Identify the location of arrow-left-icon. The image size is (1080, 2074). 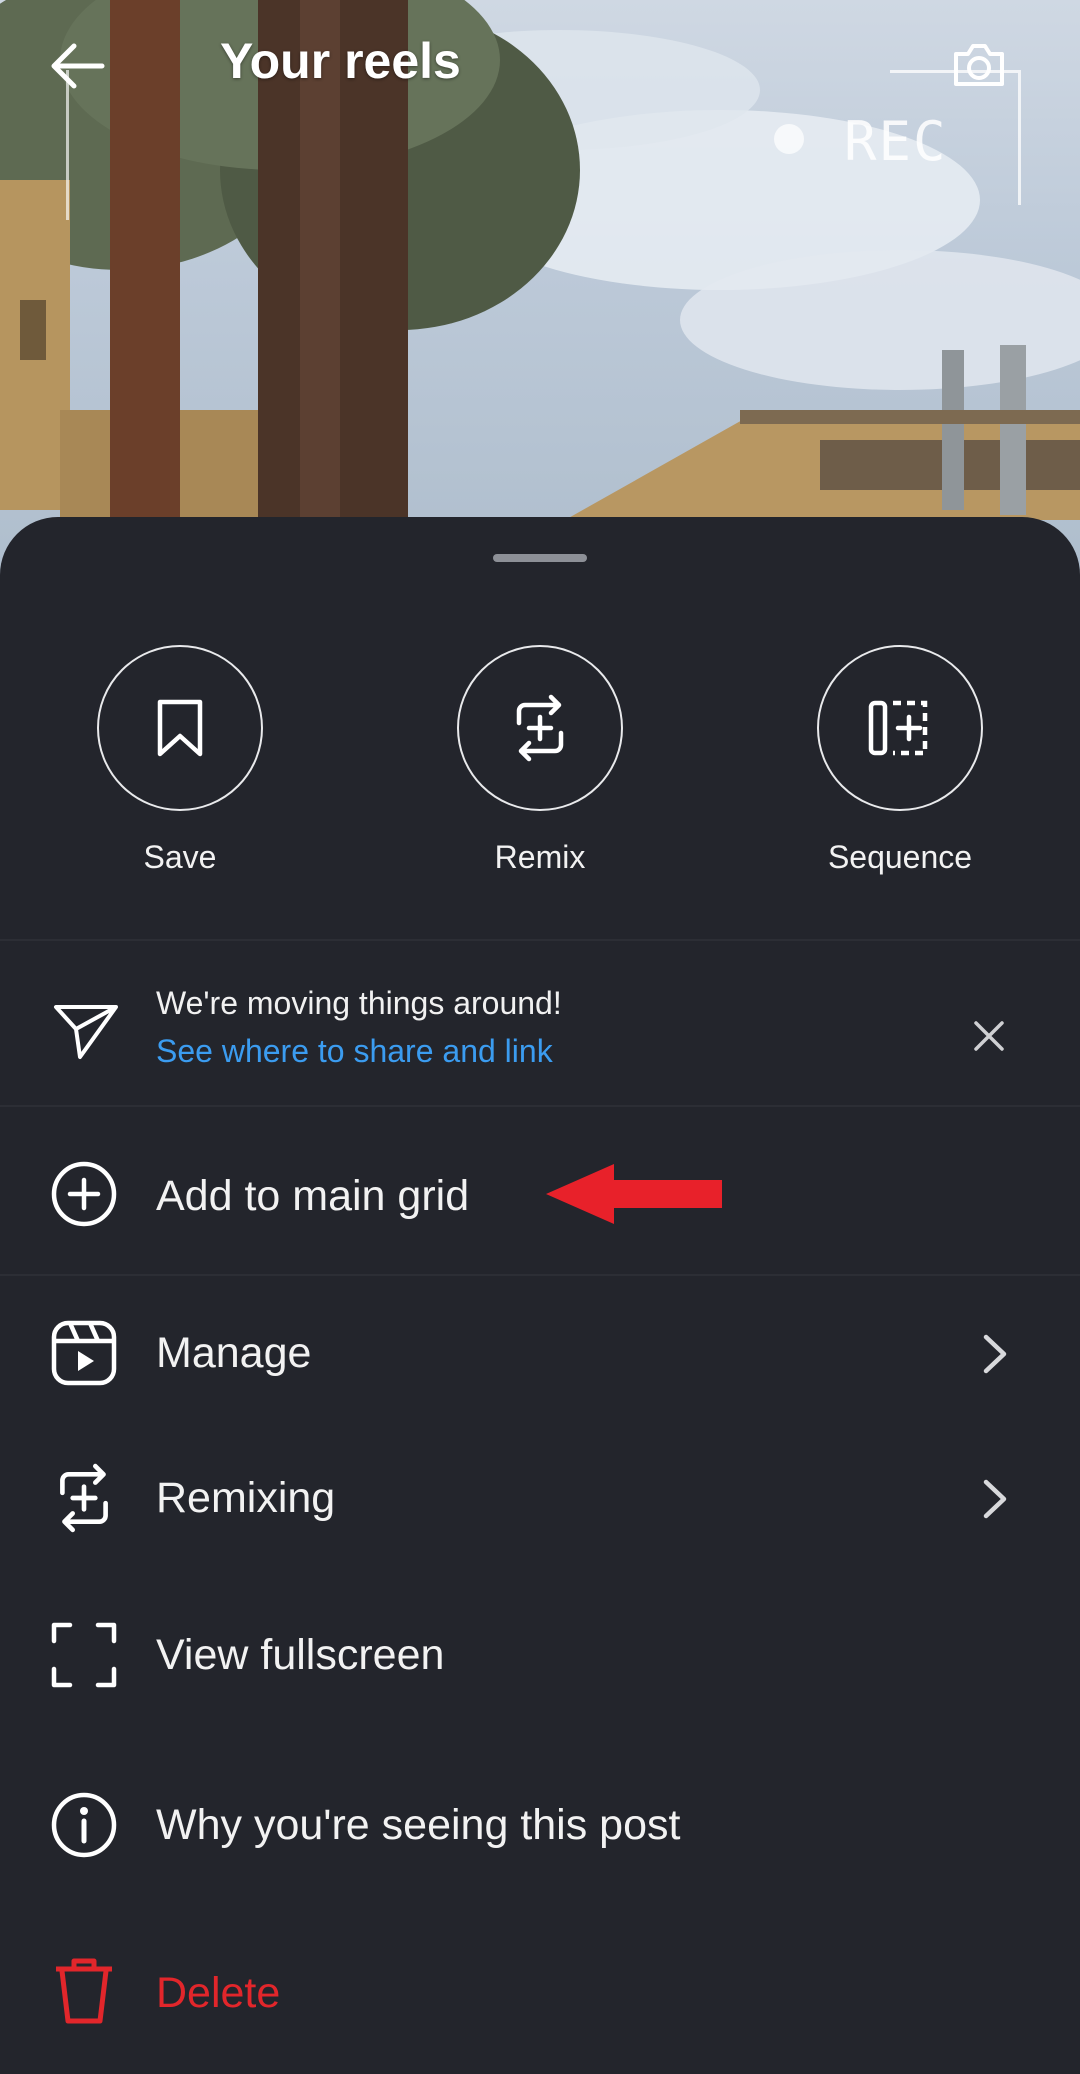
(78, 66).